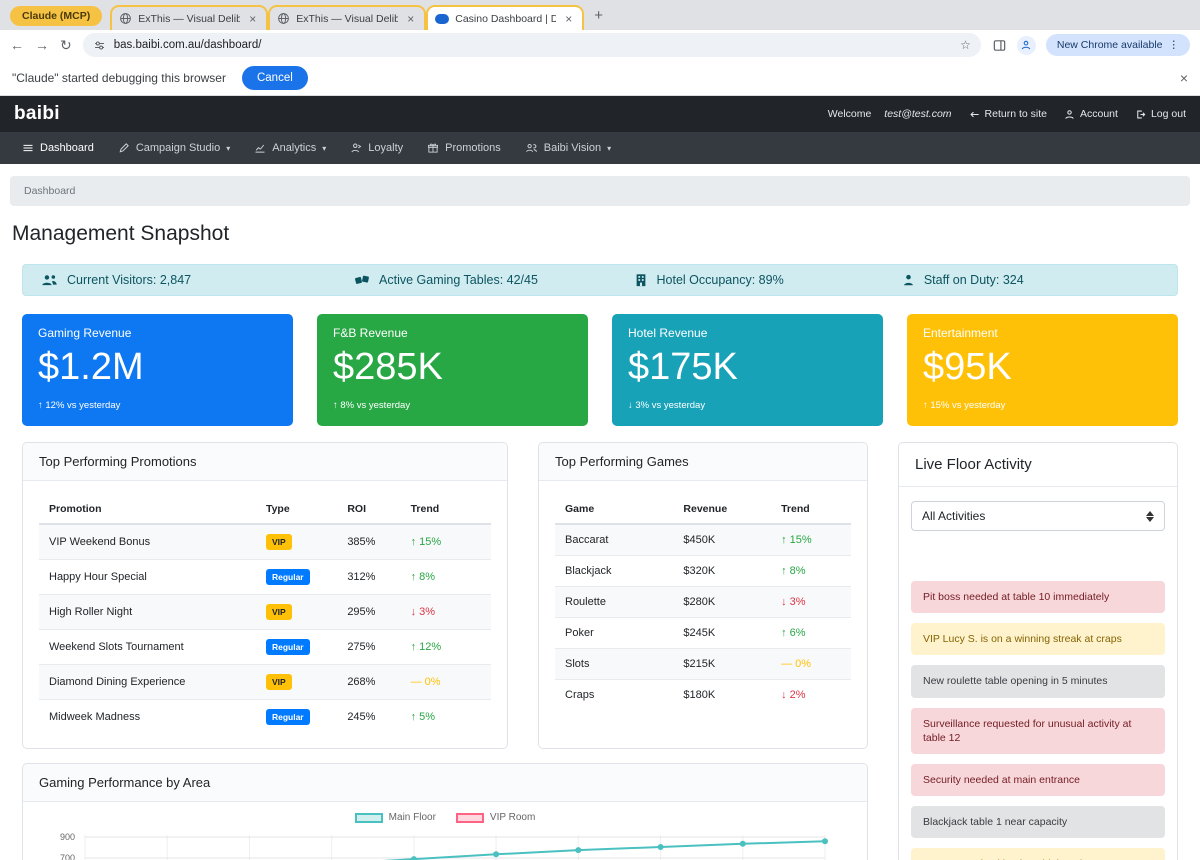  Describe the element at coordinates (1030, 280) in the screenshot. I see `stat-staff-on-duty: Staff on Duty: 324` at that location.